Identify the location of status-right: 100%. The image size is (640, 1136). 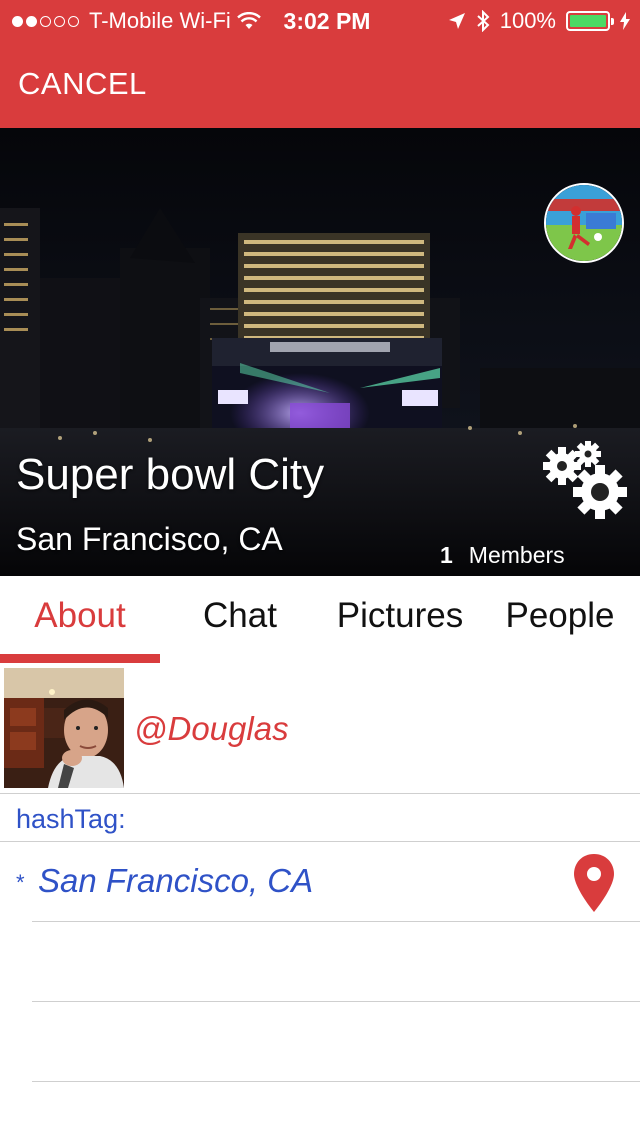
(539, 21).